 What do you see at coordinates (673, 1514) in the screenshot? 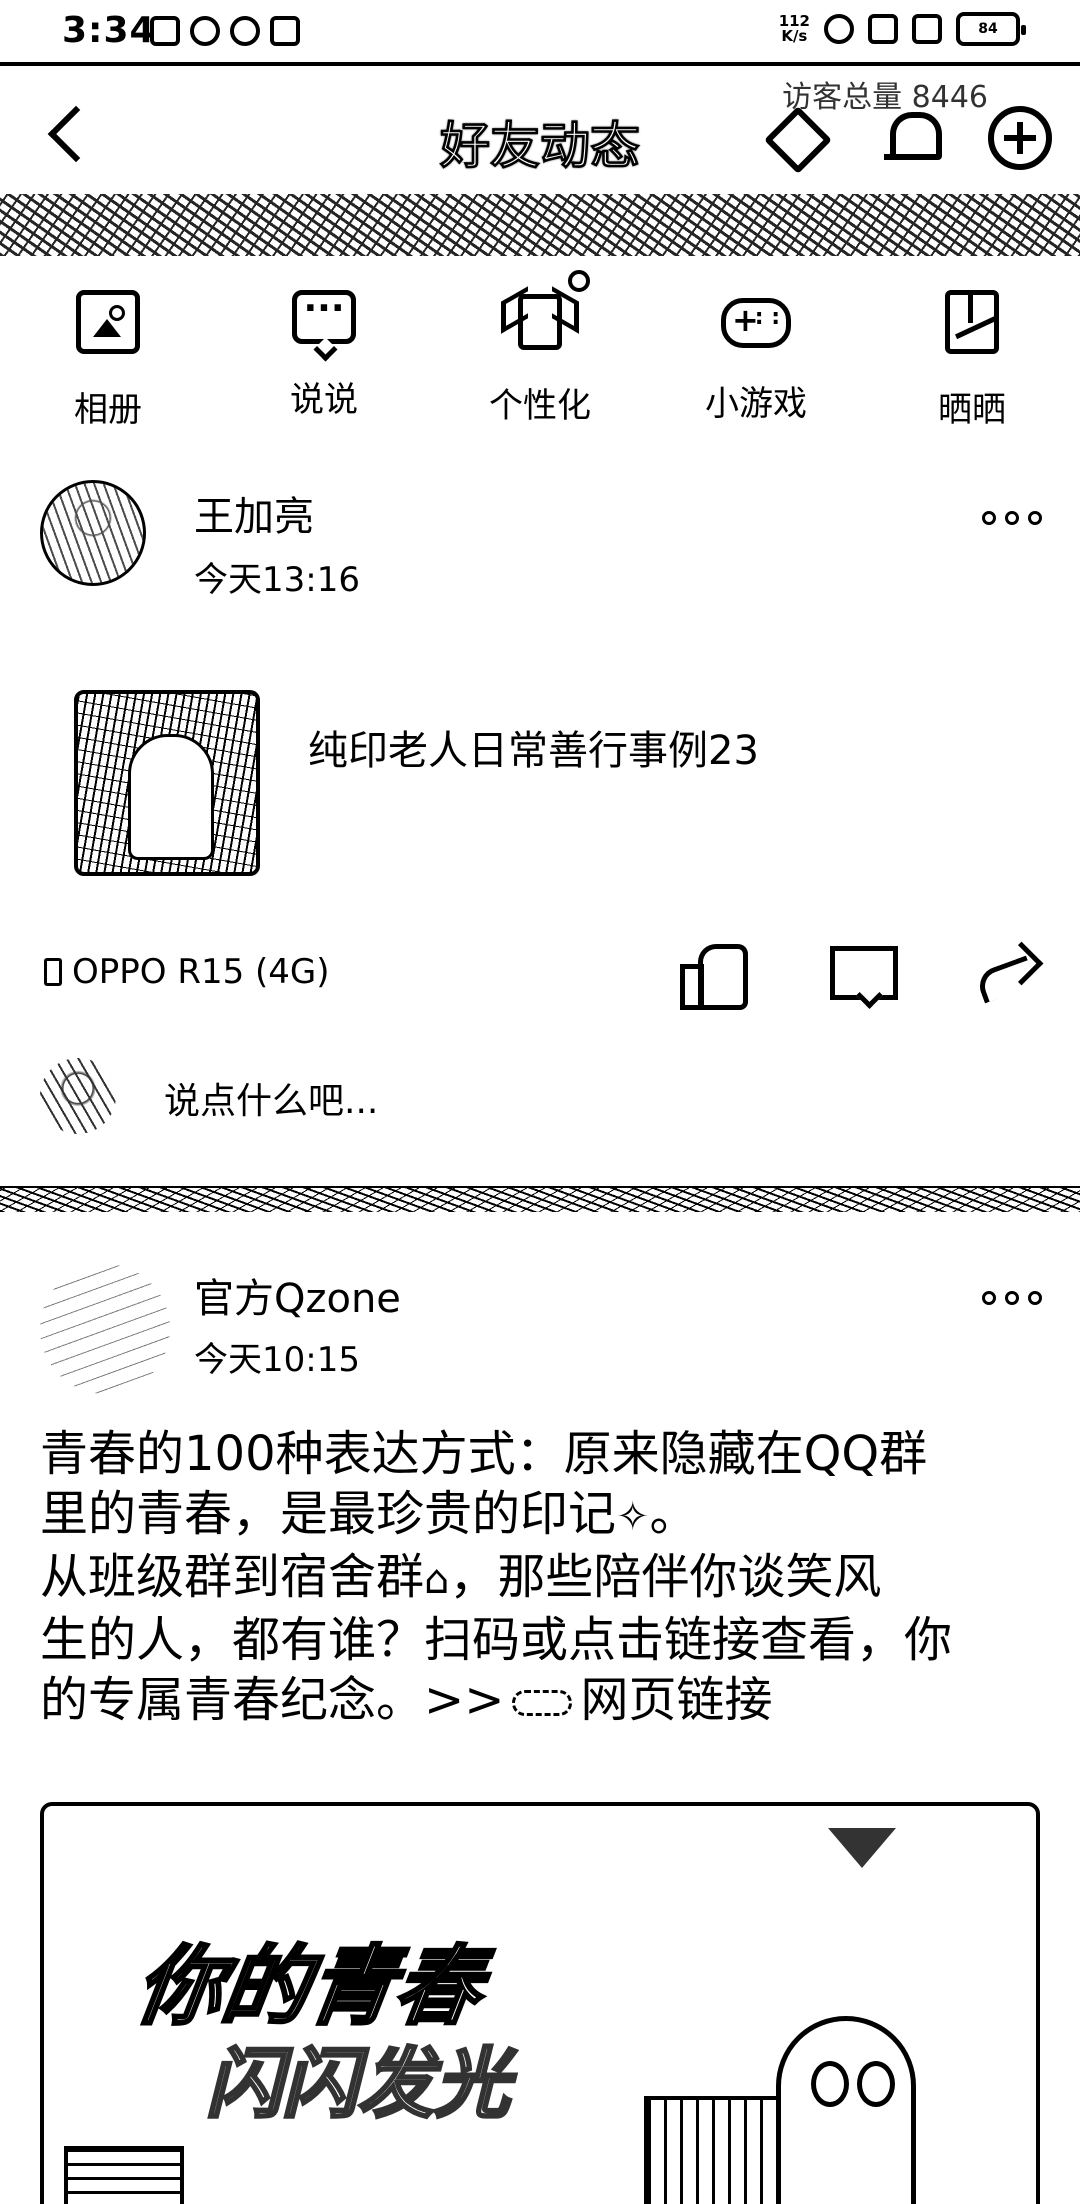
I see `post-text: 。` at bounding box center [673, 1514].